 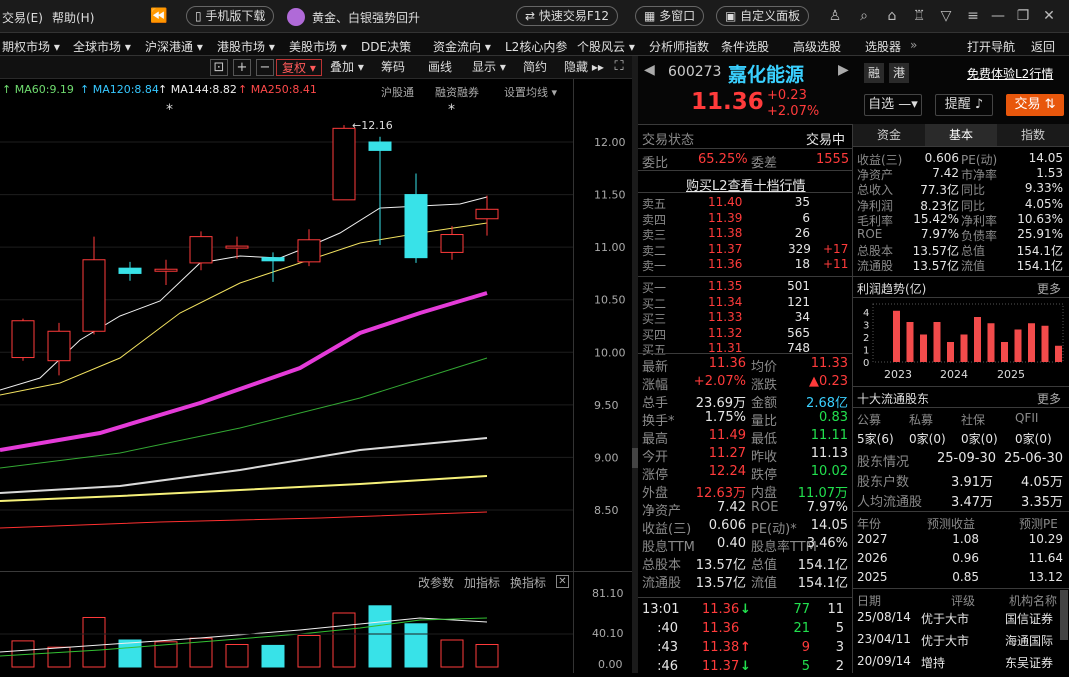 I want to click on shareholder-value: 25-09-30, so click(x=967, y=458).